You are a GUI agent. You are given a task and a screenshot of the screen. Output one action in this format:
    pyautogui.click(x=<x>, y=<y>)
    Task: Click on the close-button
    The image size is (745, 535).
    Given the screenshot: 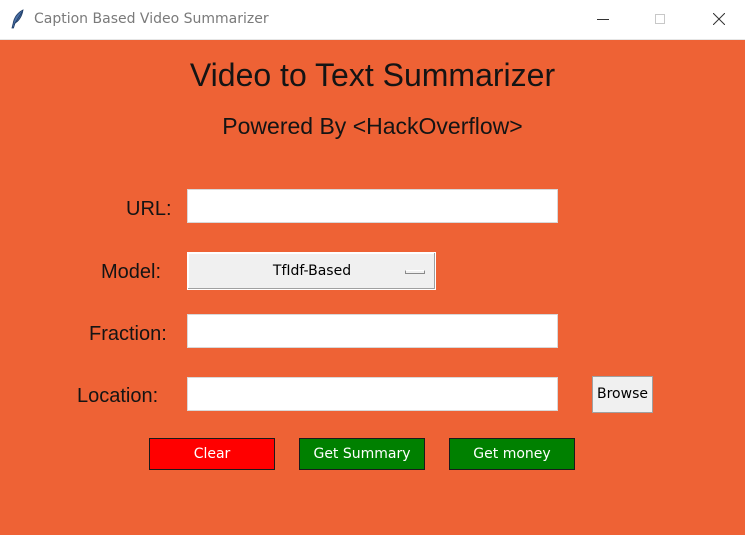 What is the action you would take?
    pyautogui.click(x=719, y=19)
    